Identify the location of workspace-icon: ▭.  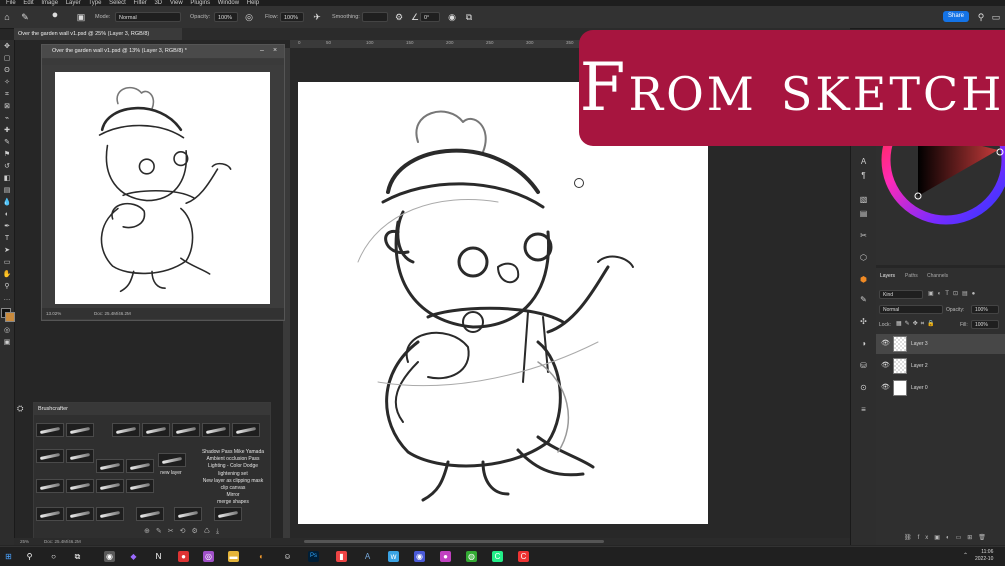
(996, 17).